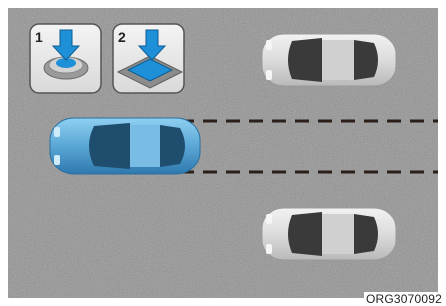 Image resolution: width=446 pixels, height=306 pixels. I want to click on step-1-panel: 1, so click(65, 58).